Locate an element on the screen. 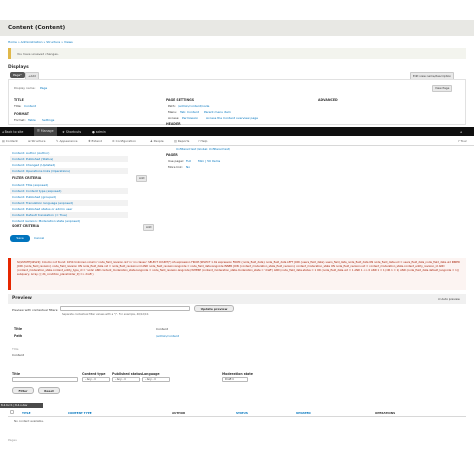 The height and width of the screenshot is (467, 474). contextual-filters-label: Preview with contextual filters: is located at coordinates (35, 310).